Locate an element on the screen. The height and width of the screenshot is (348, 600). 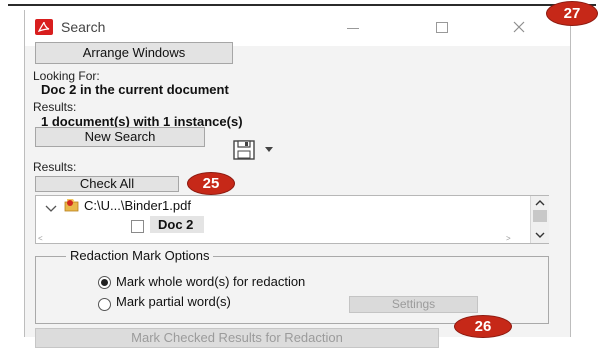
partial-word-radio is located at coordinates (104, 304).